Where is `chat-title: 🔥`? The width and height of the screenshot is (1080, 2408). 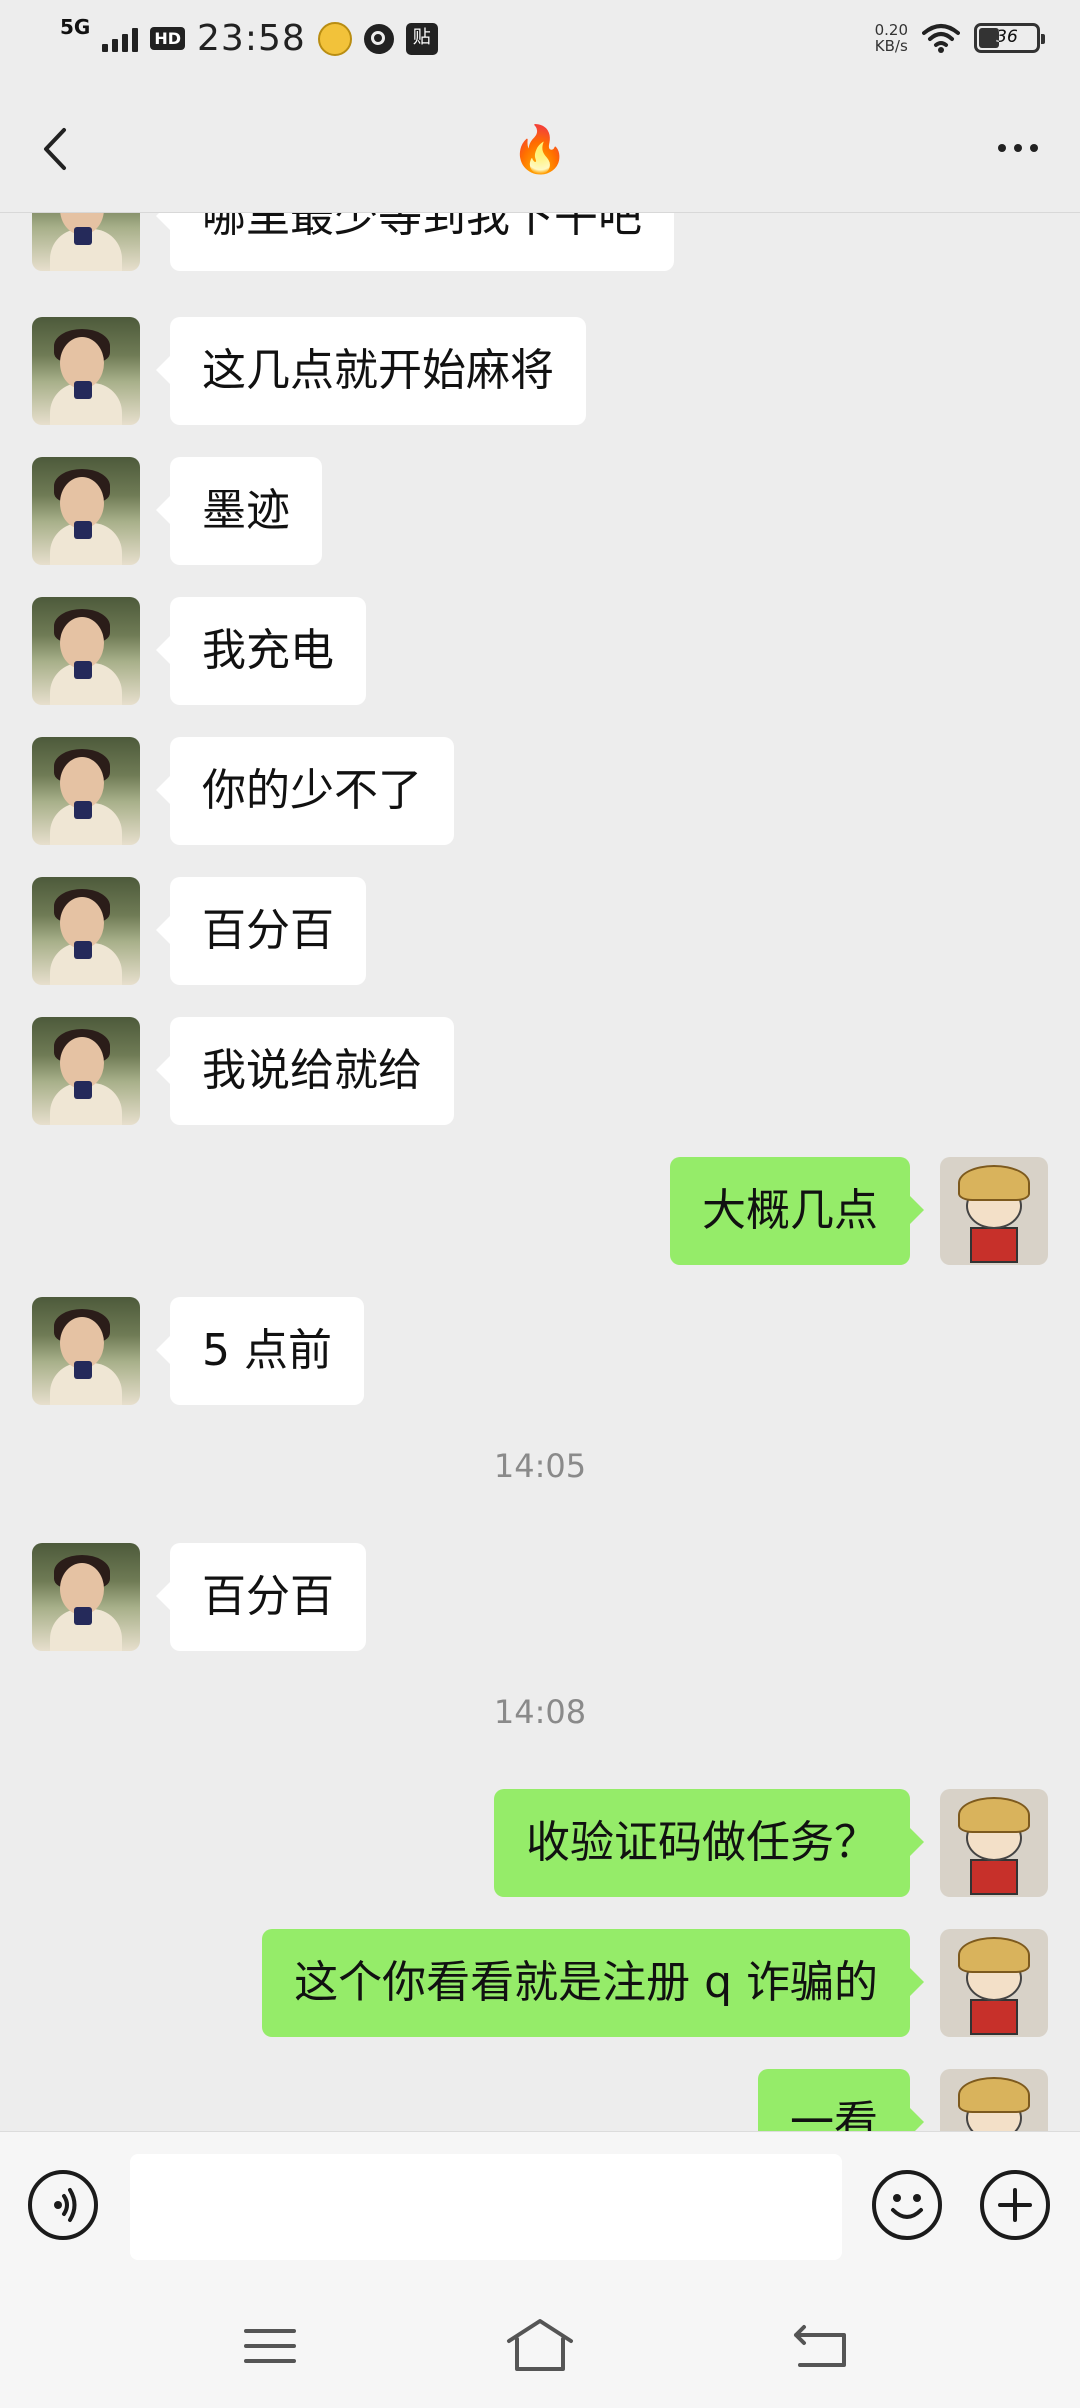
chat-title: 🔥 is located at coordinates (540, 149).